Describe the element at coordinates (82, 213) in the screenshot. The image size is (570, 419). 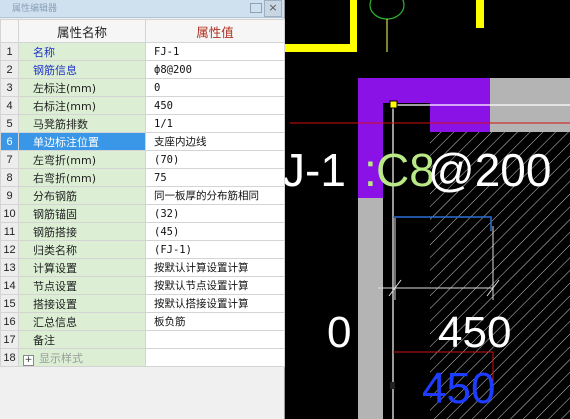
I see `property-name: 钢筋锚固` at that location.